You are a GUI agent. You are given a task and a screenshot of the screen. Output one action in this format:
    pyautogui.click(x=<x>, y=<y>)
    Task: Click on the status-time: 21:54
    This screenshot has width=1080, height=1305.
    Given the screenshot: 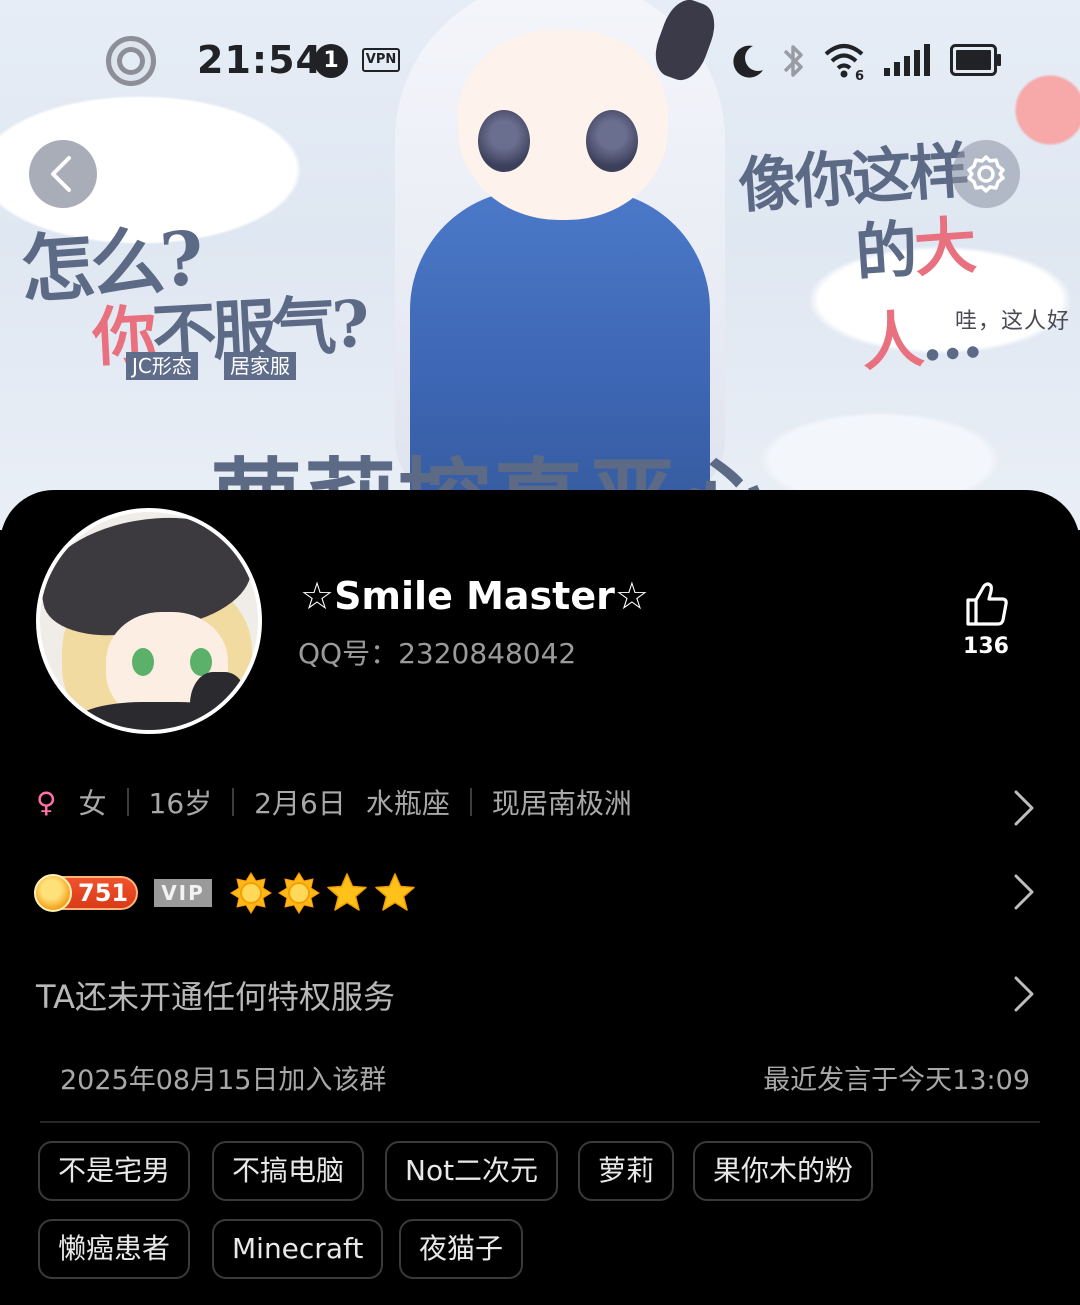 What is the action you would take?
    pyautogui.click(x=260, y=60)
    